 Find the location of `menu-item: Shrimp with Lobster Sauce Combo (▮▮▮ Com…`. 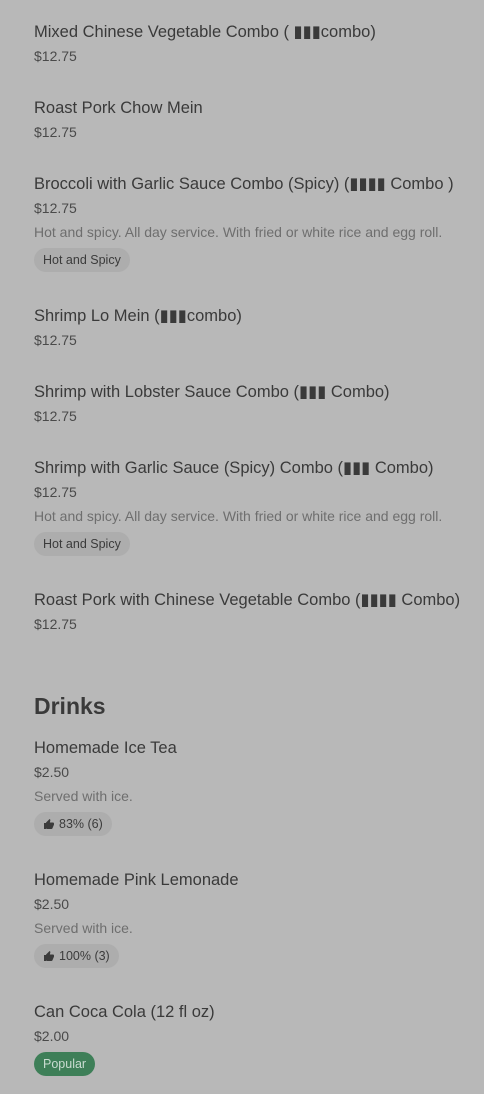

menu-item: Shrimp with Lobster Sauce Combo (▮▮▮ Com… is located at coordinates (254, 403).